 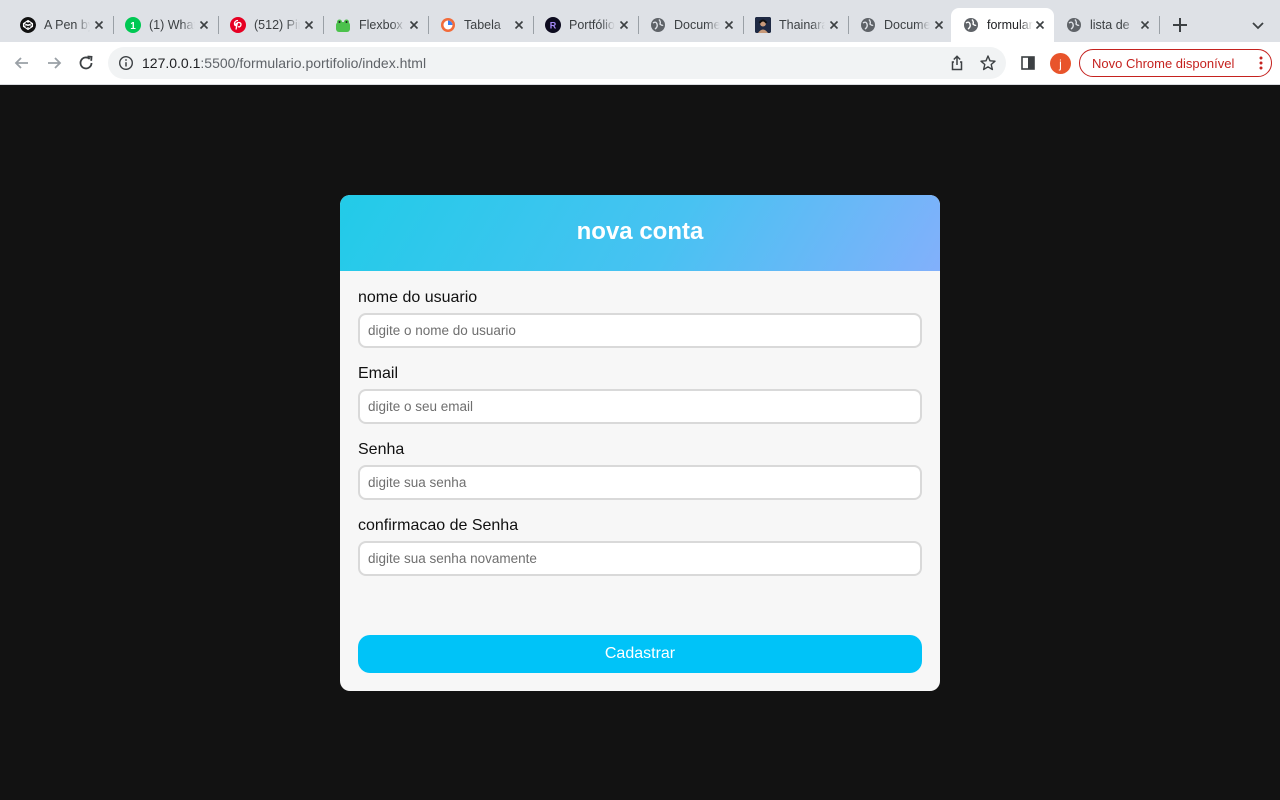 I want to click on url-path: :5500/formulario.portifolio/index.html, so click(x=313, y=63).